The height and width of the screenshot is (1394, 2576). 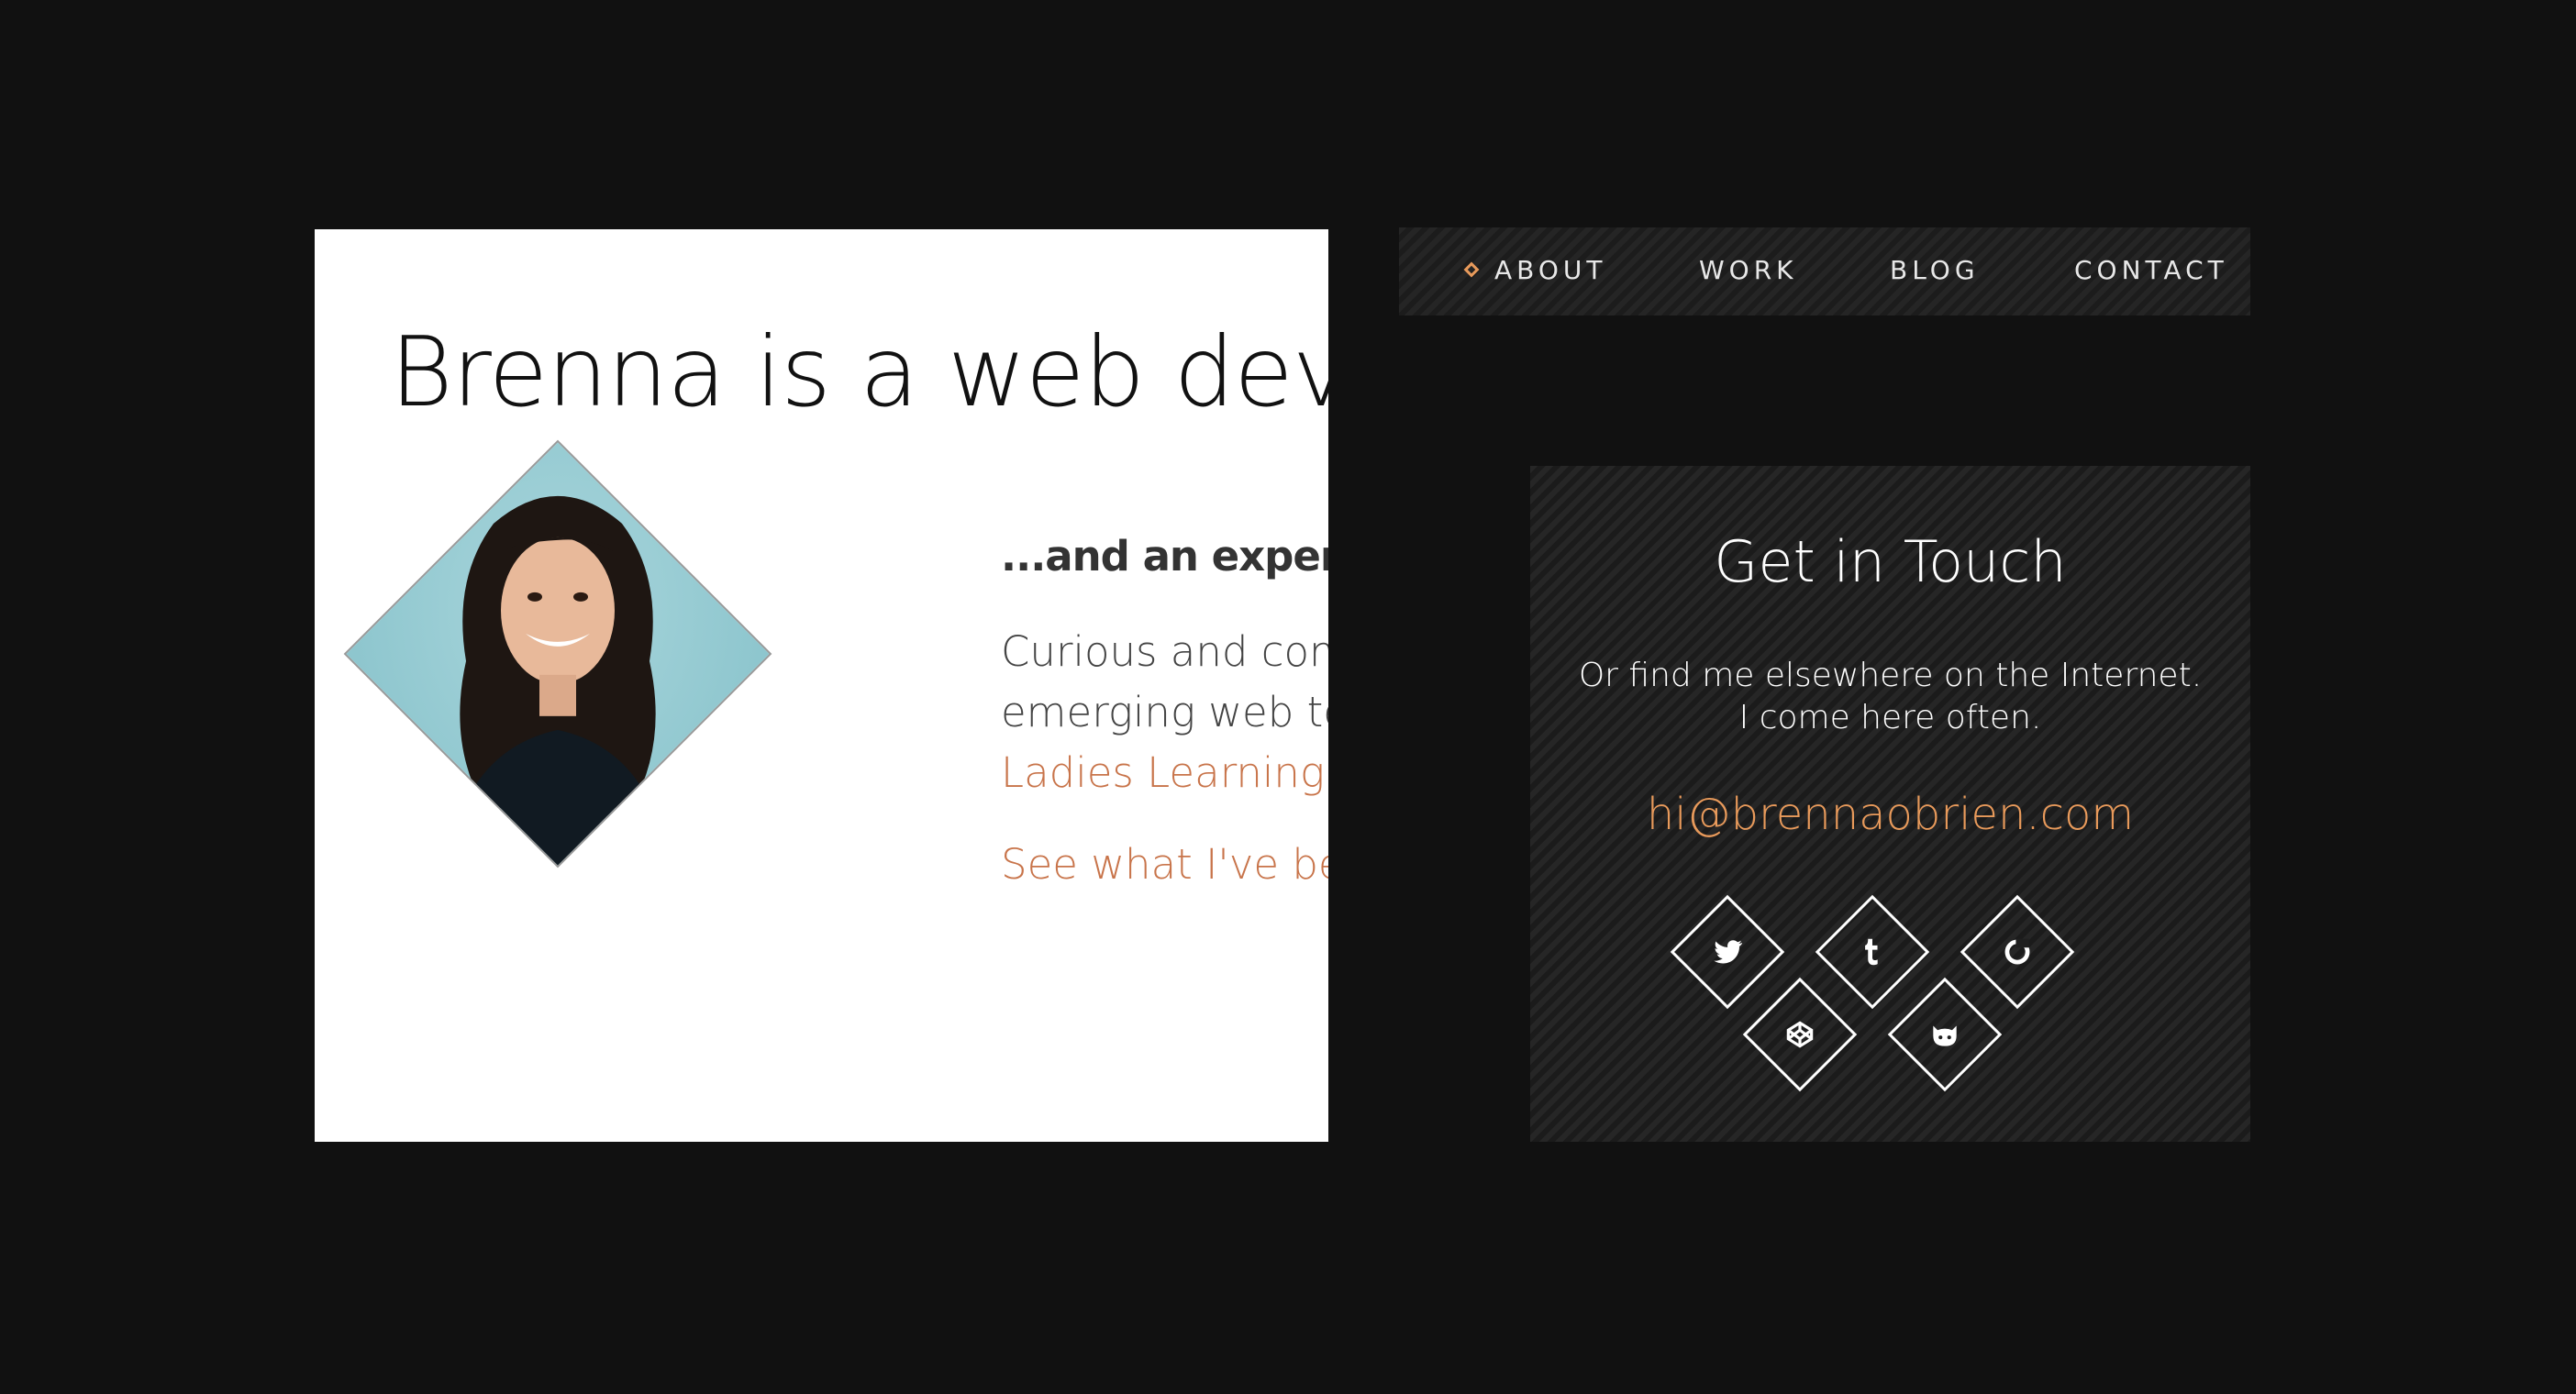 I want to click on active-diamond-icon, so click(x=1471, y=269).